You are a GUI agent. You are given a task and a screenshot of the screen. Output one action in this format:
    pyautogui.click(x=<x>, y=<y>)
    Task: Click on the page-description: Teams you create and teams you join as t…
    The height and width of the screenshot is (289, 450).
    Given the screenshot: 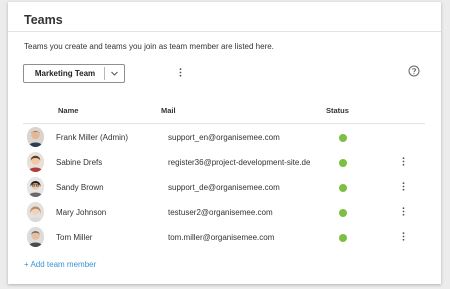 What is the action you would take?
    pyautogui.click(x=149, y=46)
    